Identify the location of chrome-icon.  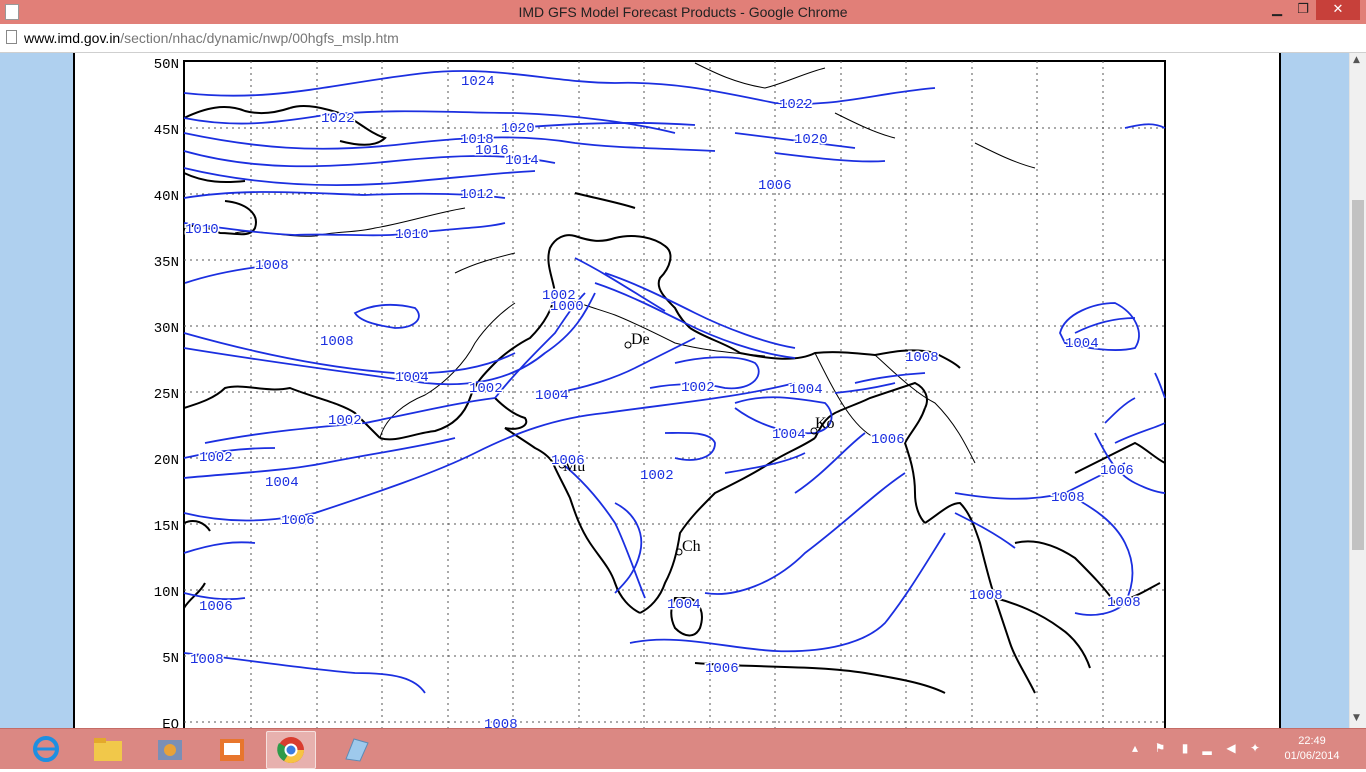
(291, 750).